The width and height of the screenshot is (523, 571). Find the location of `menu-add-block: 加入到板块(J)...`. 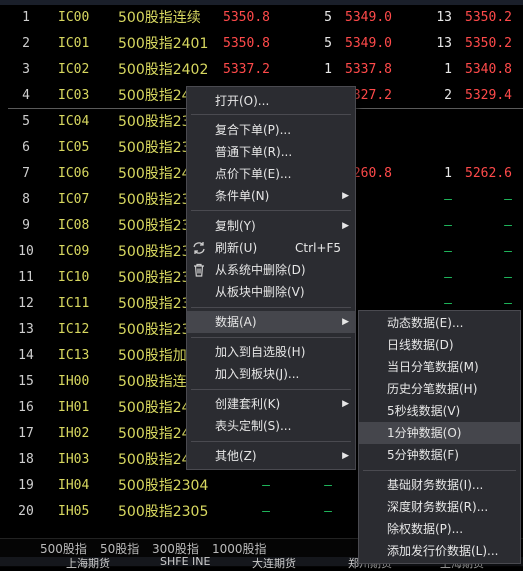

menu-add-block: 加入到板块(J)... is located at coordinates (271, 374).